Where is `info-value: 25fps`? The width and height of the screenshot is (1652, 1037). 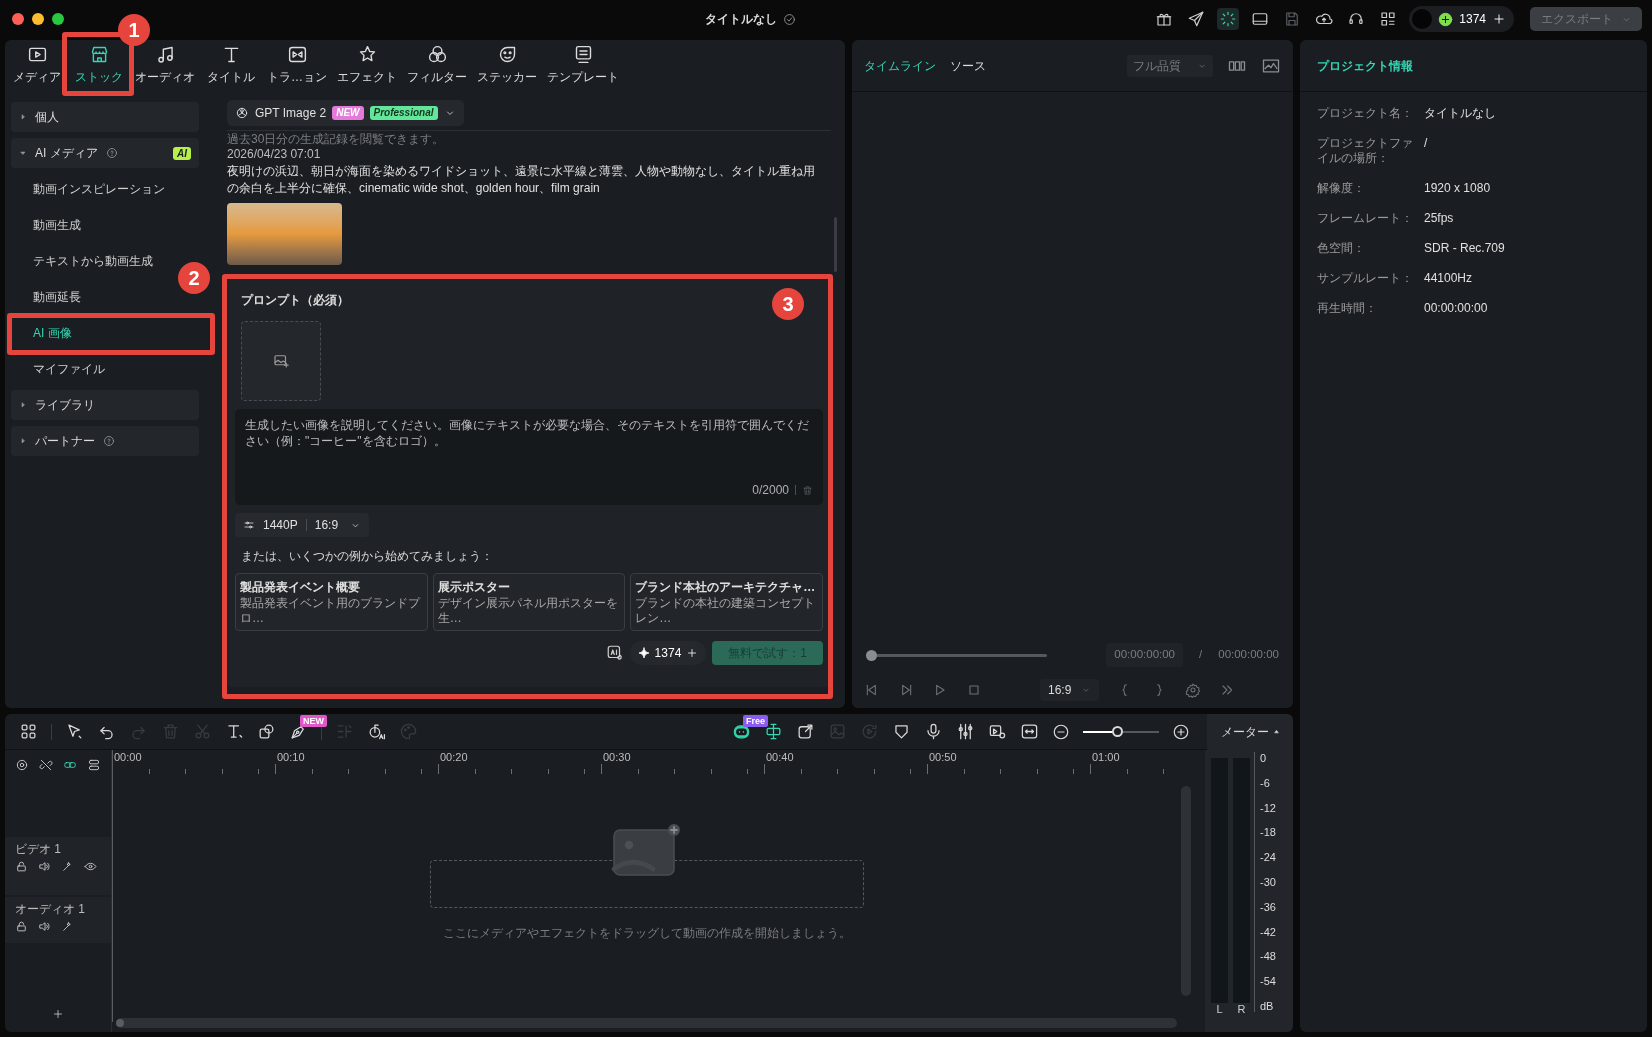 info-value: 25fps is located at coordinates (1439, 218).